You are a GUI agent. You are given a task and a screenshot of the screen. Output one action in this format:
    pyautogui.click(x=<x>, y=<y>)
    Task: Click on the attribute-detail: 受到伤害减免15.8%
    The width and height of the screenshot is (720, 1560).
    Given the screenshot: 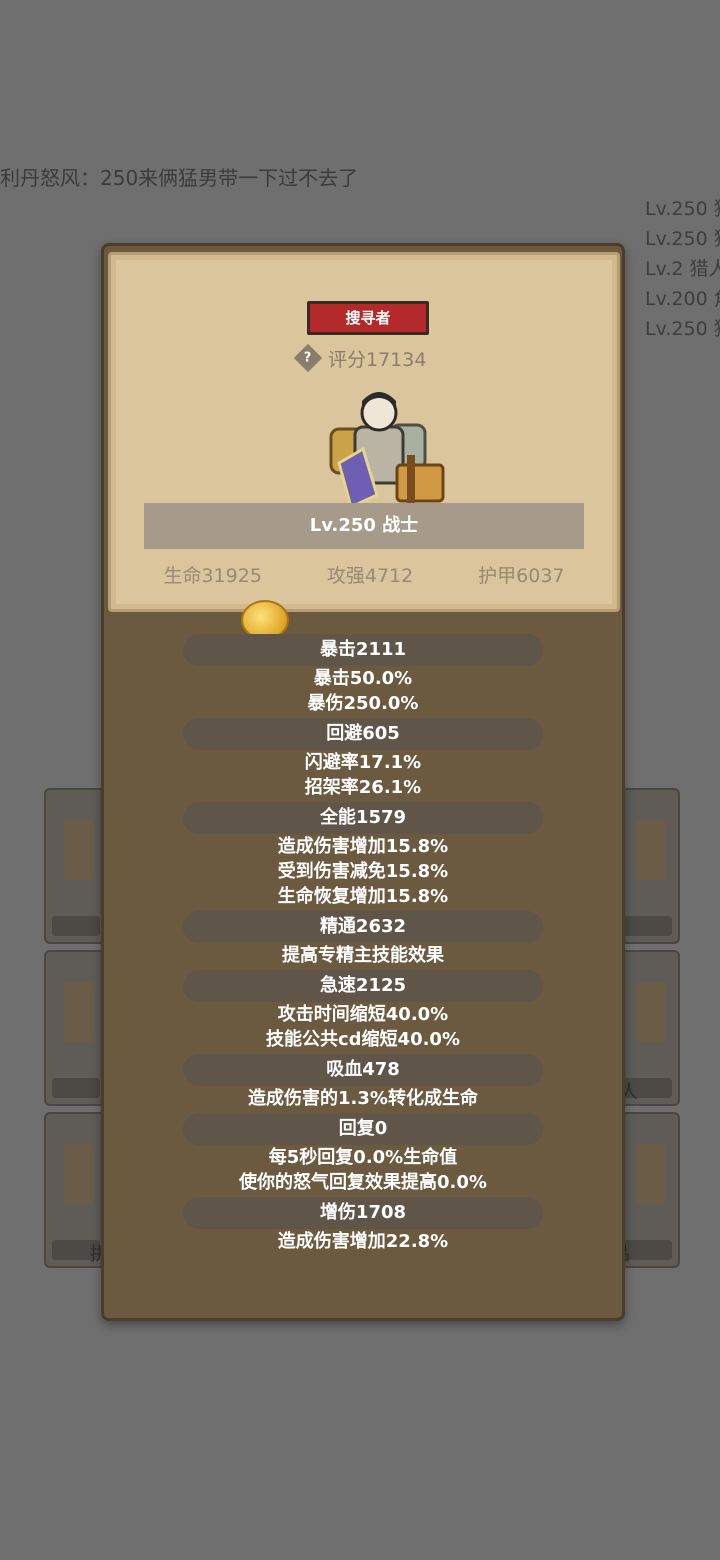 What is the action you would take?
    pyautogui.click(x=363, y=871)
    